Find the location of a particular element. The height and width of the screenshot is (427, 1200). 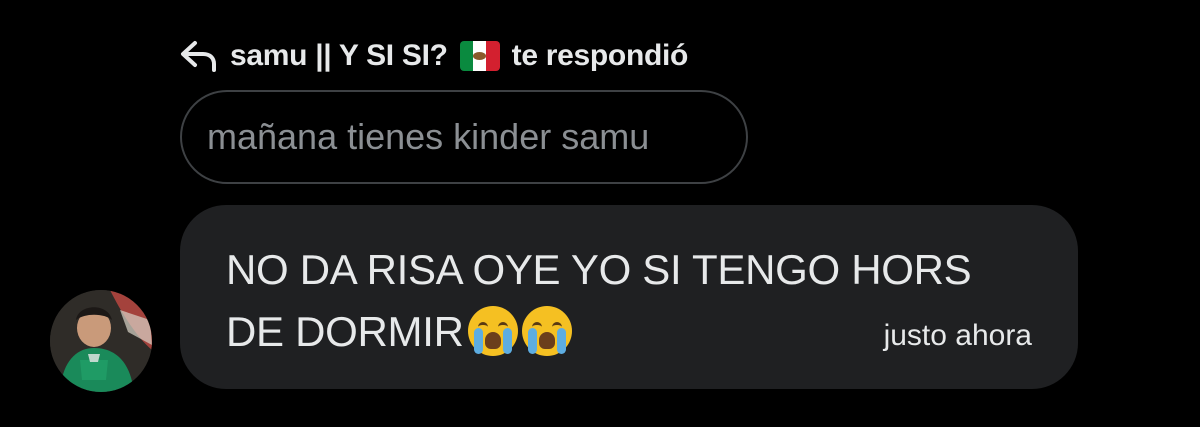

reply-user-name: samu || Y SI SI? is located at coordinates (339, 56).